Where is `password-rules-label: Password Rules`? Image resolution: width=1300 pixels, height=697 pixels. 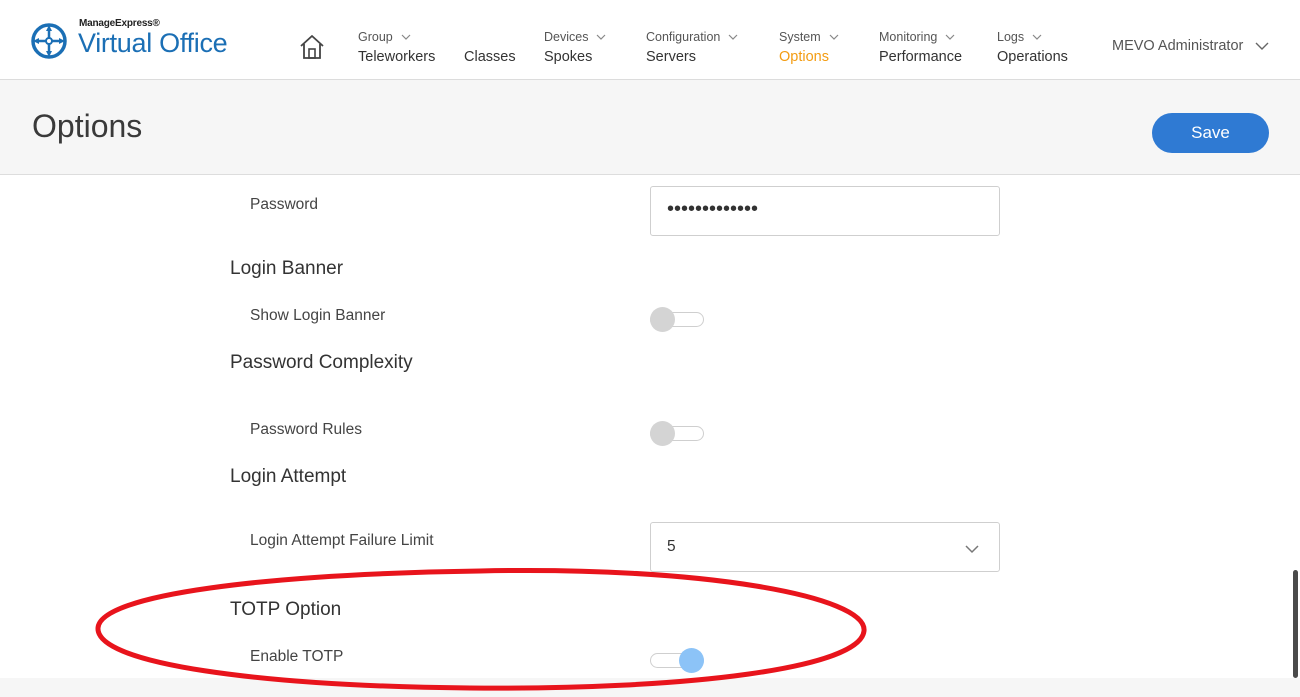
password-rules-label: Password Rules is located at coordinates (306, 429).